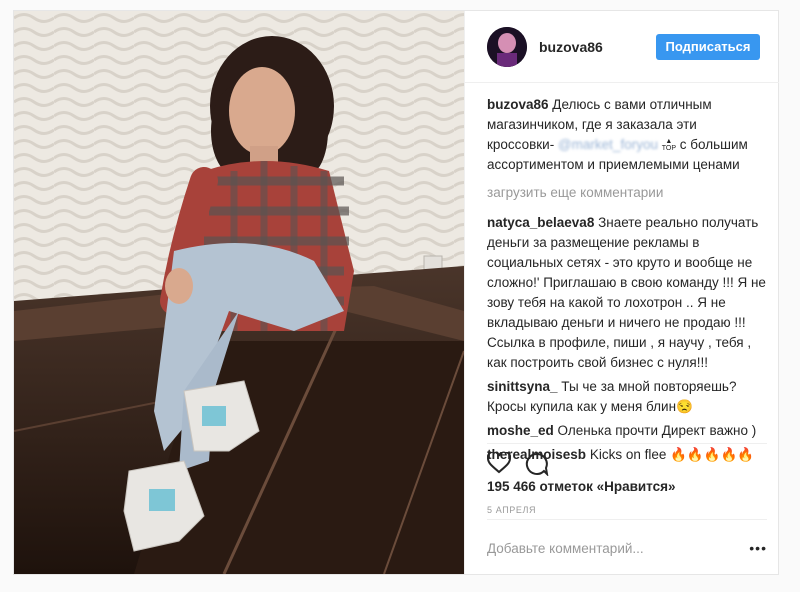 The width and height of the screenshot is (800, 592). What do you see at coordinates (627, 193) in the screenshot?
I see `load-more-comments: загрузить еще комментарии` at bounding box center [627, 193].